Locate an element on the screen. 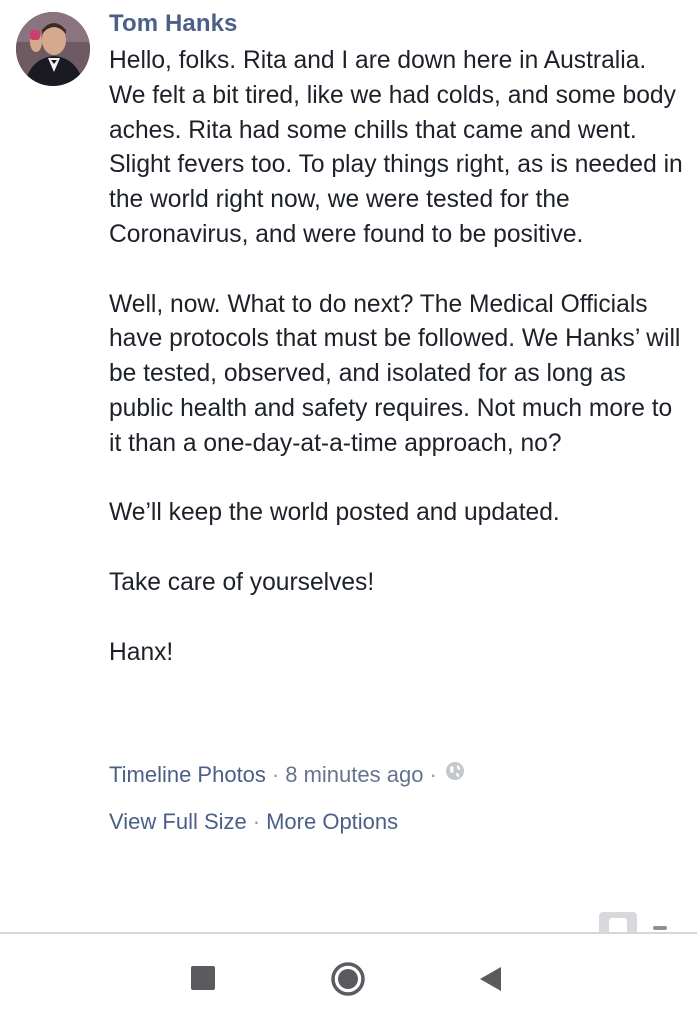  post-meta: Timeline Photos · 8 minutes ago · is located at coordinates (287, 775).